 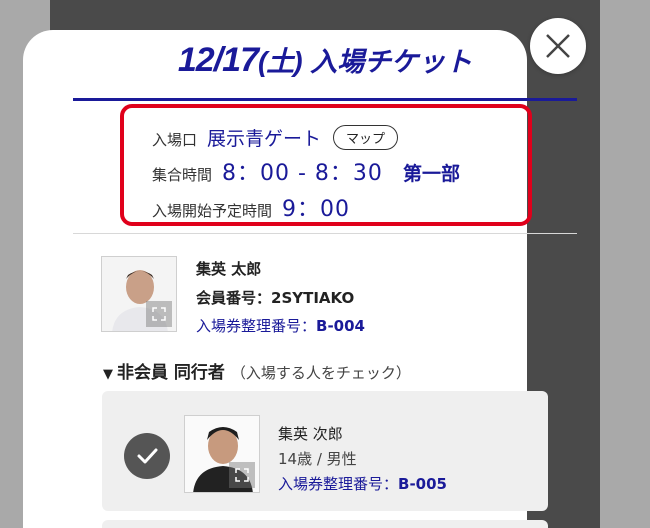 I want to click on map-button: マップ, so click(x=366, y=137).